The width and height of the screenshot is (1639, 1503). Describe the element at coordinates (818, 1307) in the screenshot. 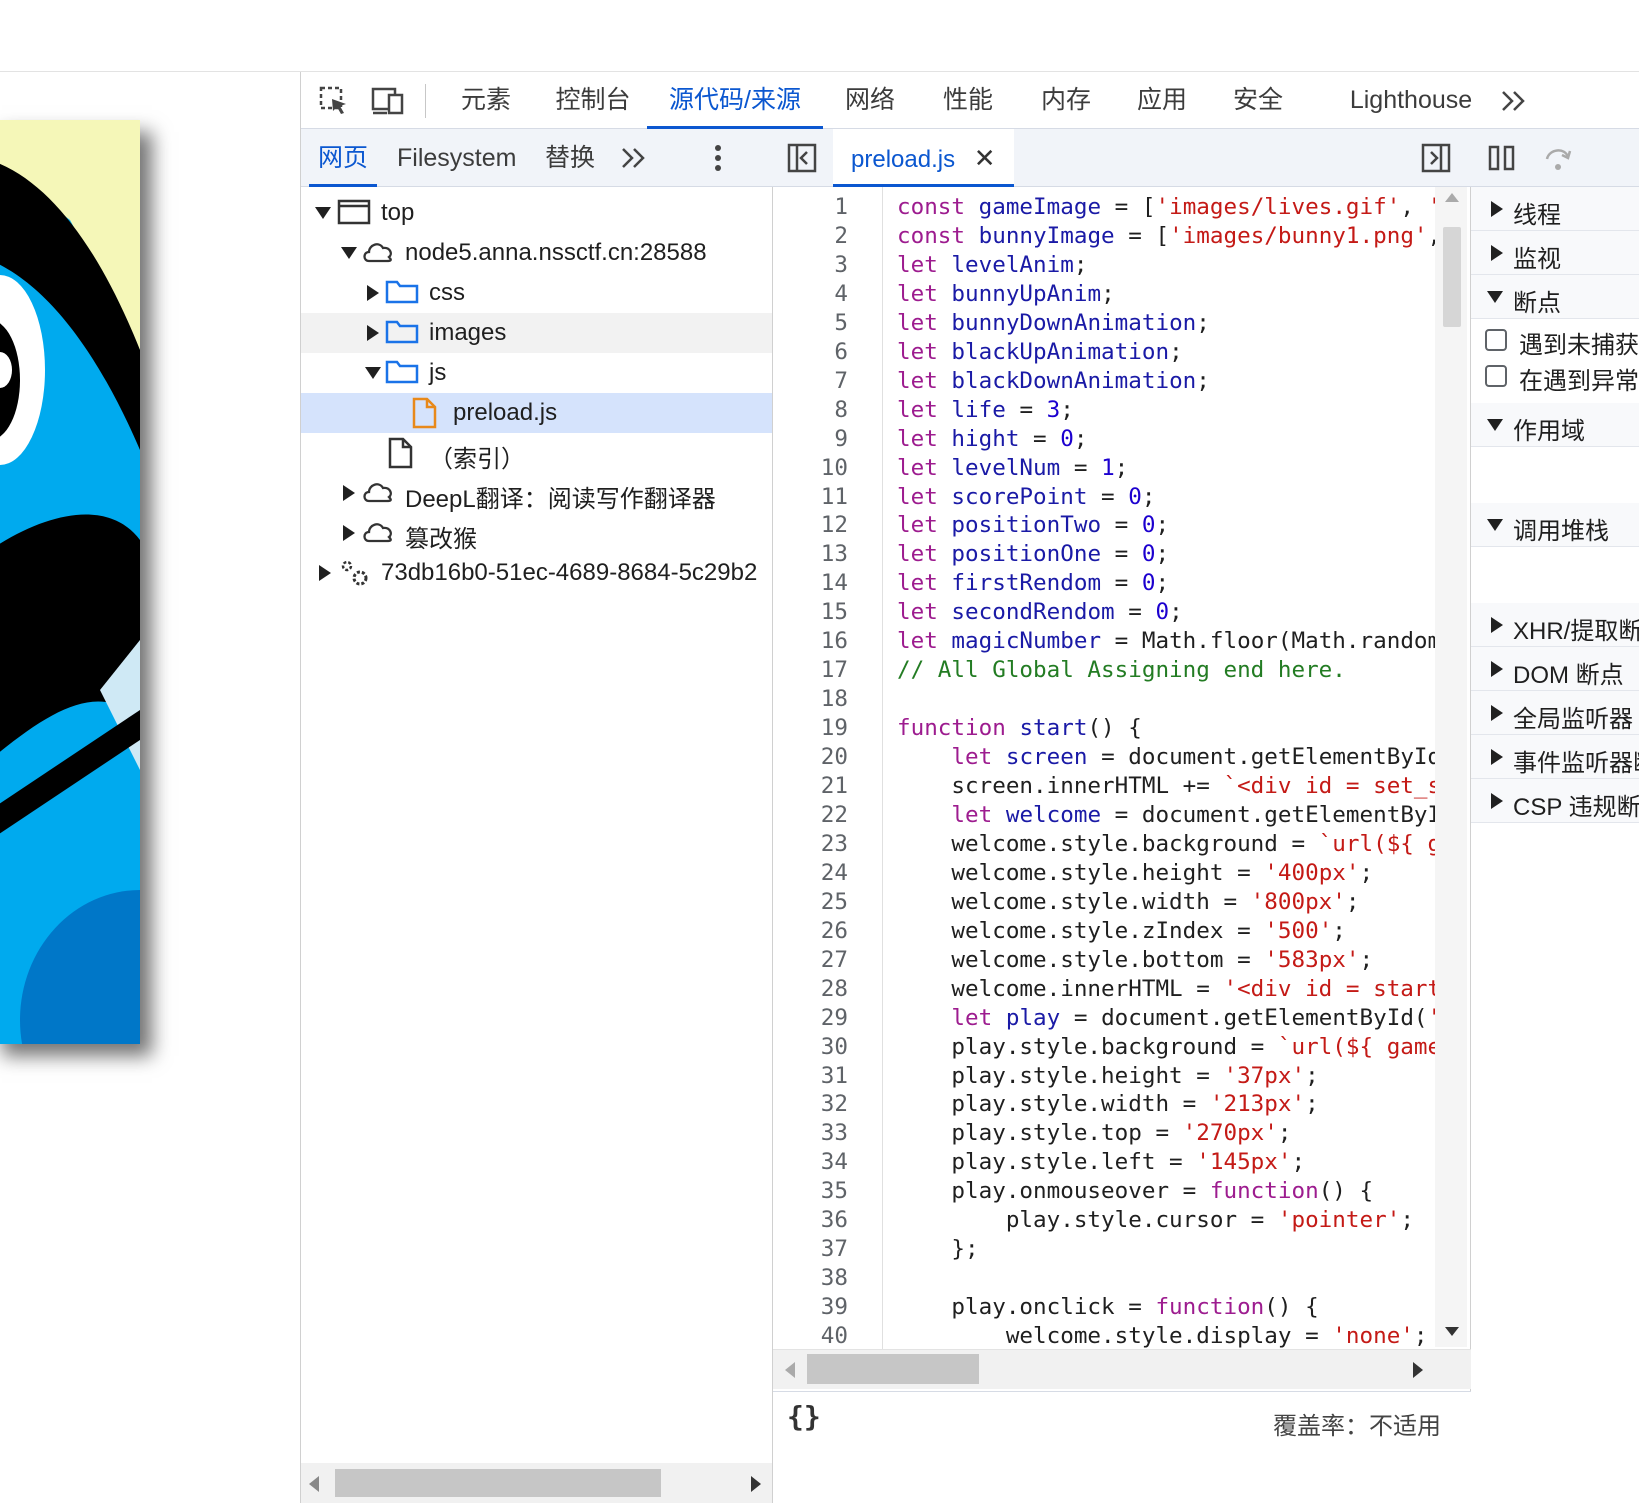

I see `line-number: 39` at that location.